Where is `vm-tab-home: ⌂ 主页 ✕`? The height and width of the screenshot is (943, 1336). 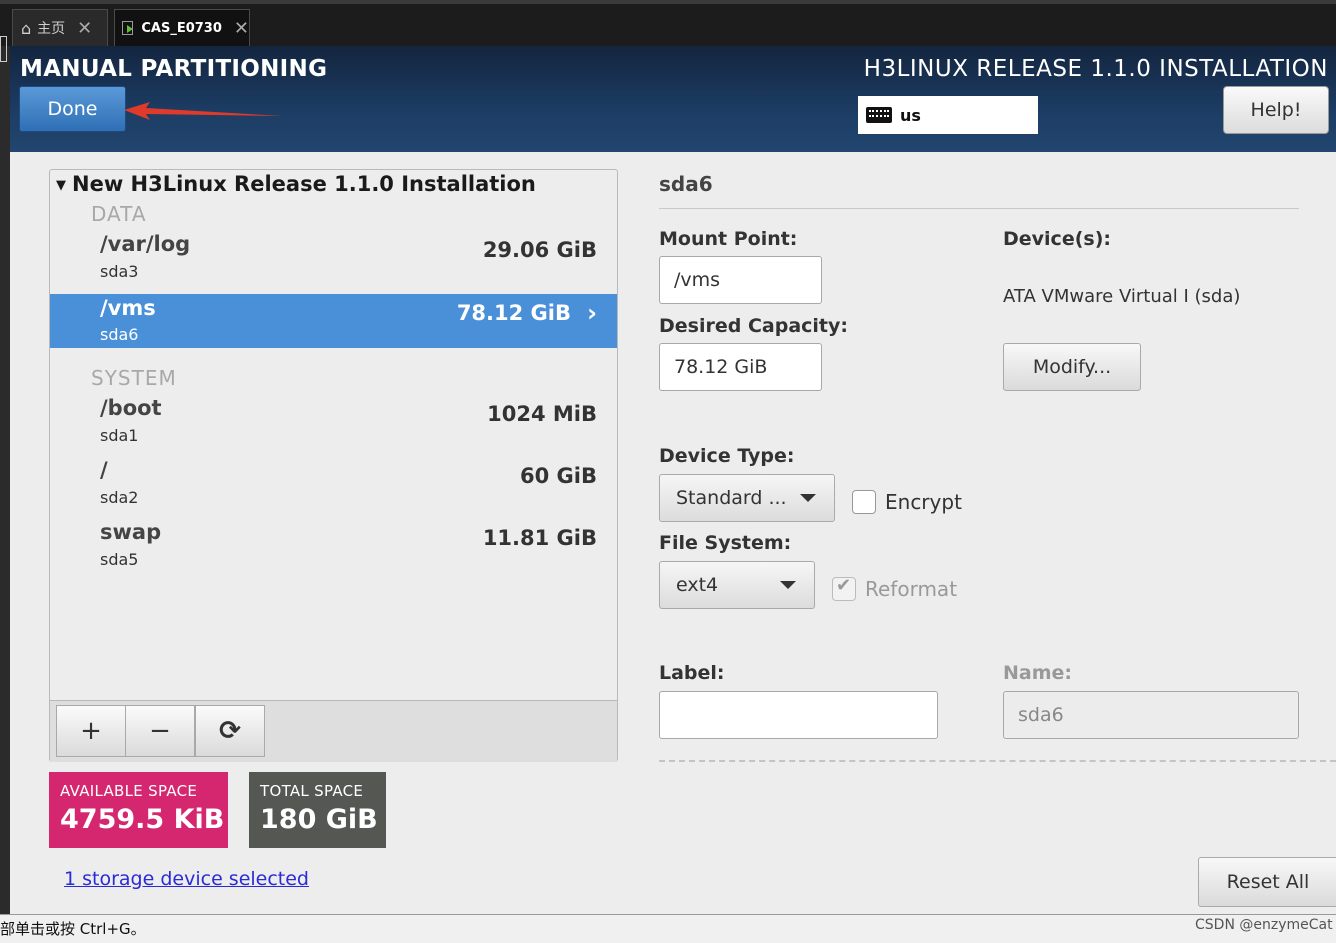 vm-tab-home: ⌂ 主页 ✕ is located at coordinates (60, 27).